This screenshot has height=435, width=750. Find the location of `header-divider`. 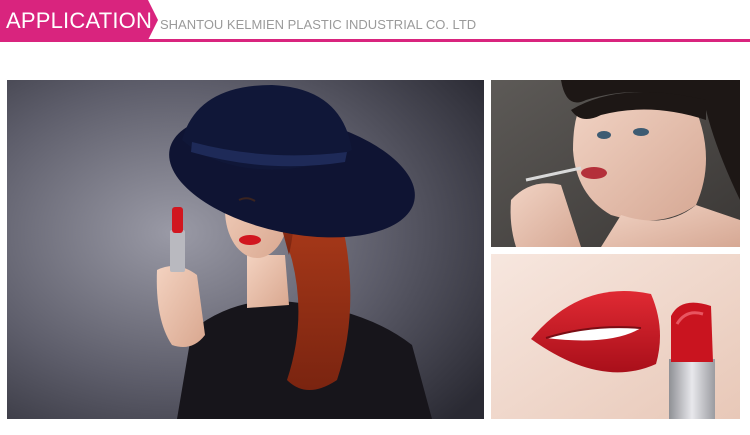

header-divider is located at coordinates (375, 40).